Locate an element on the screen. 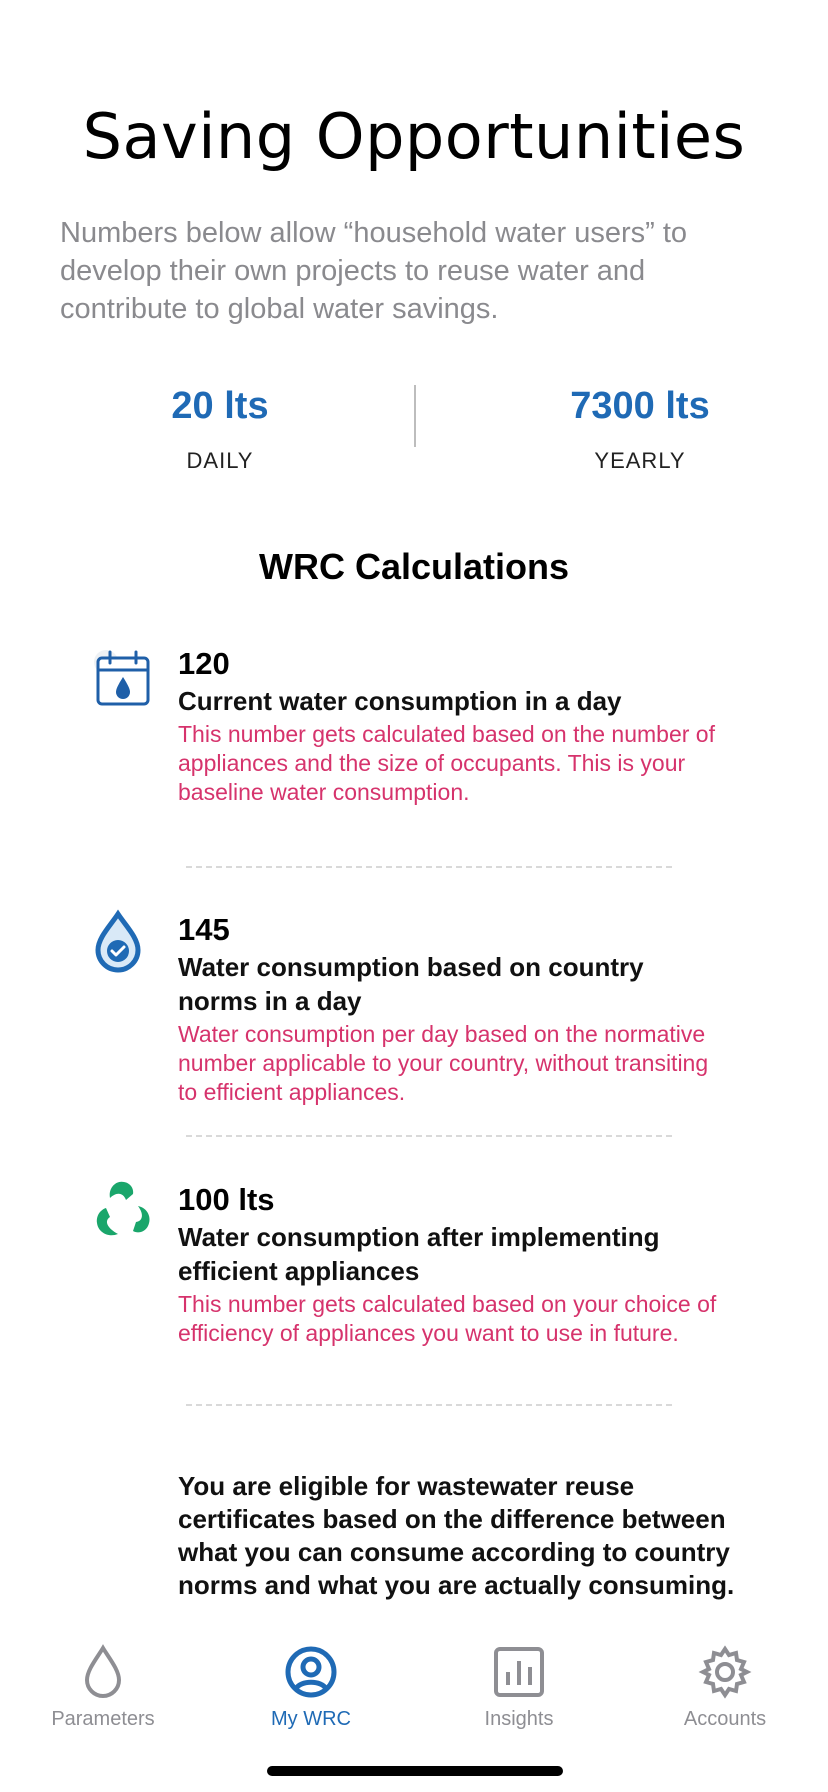 The image size is (828, 1792). daily-savings-label: DAILY is located at coordinates (220, 460).